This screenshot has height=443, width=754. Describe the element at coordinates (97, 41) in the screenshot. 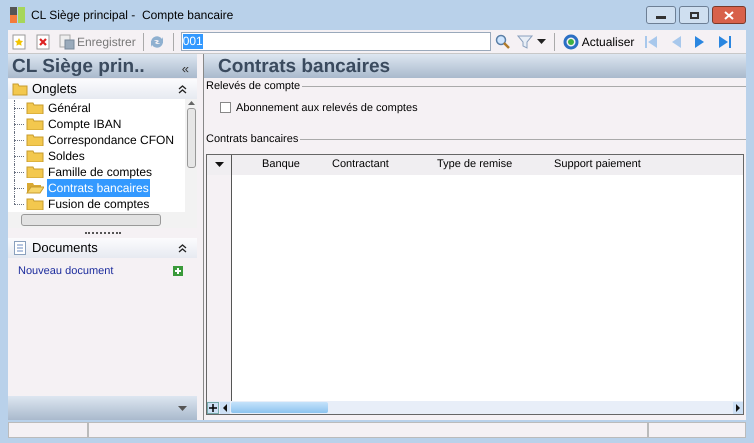

I see `save-button: Enregistrer` at that location.